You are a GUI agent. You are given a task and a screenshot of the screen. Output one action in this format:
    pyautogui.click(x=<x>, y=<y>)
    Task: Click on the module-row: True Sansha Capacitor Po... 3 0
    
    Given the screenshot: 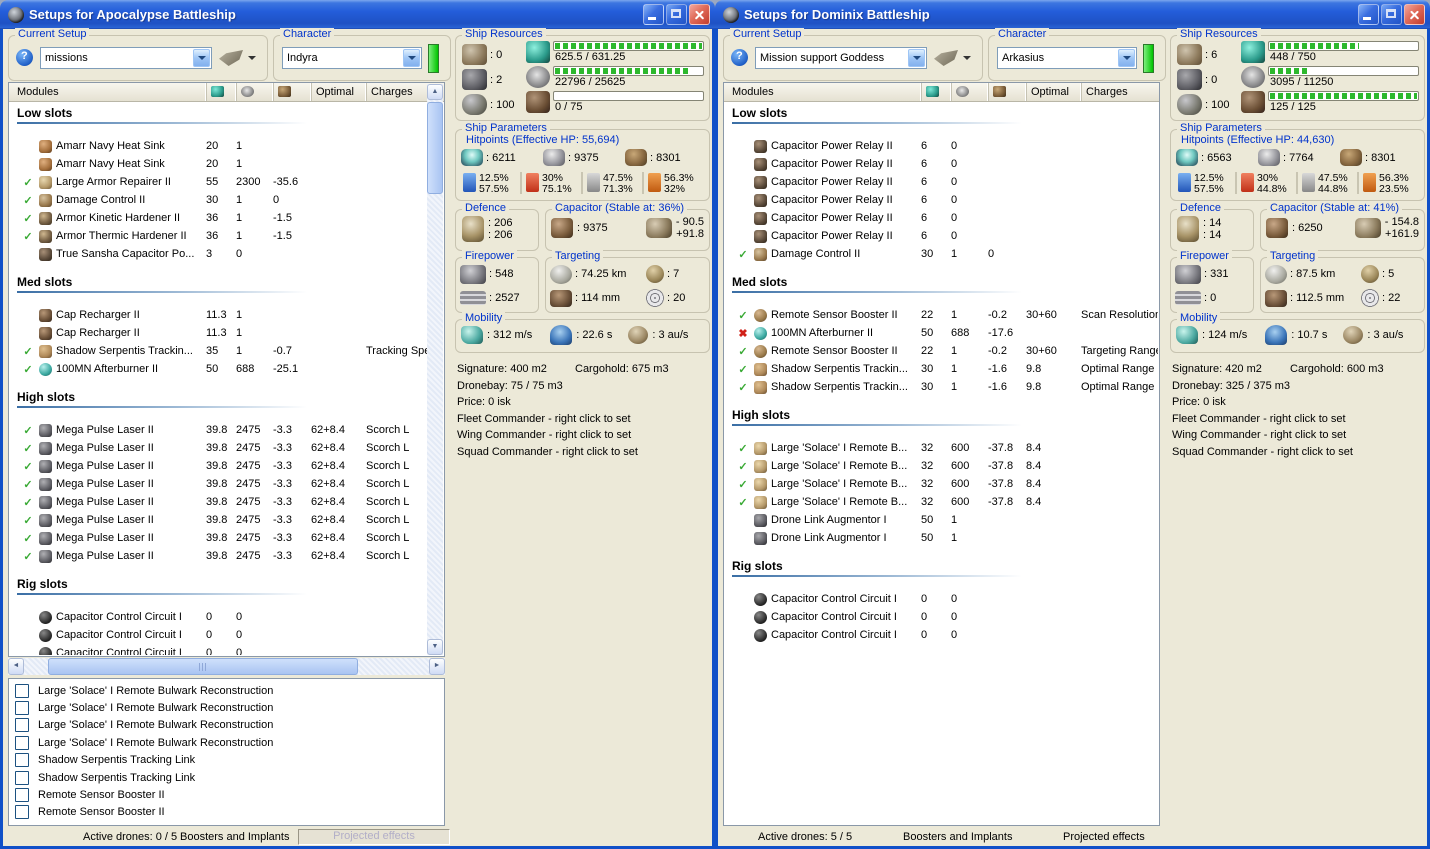 What is the action you would take?
    pyautogui.click(x=218, y=254)
    